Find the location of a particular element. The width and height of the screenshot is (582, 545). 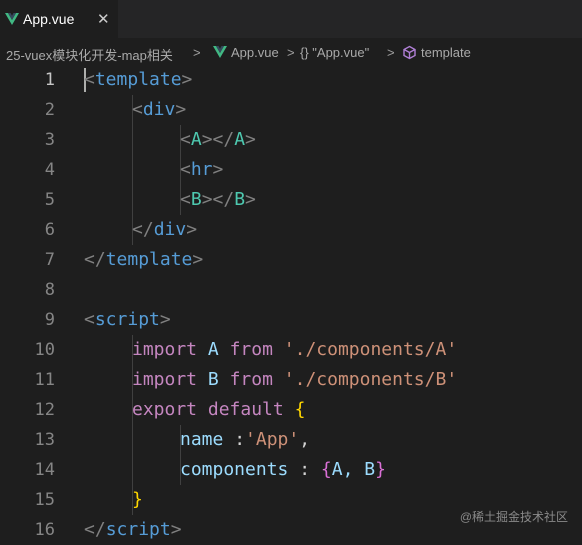

breadcrumb-file: App.vue is located at coordinates (255, 52).